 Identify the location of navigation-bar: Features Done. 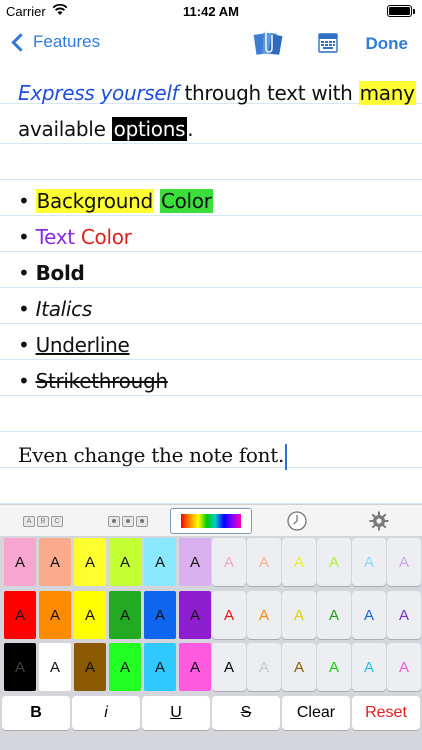
(211, 44).